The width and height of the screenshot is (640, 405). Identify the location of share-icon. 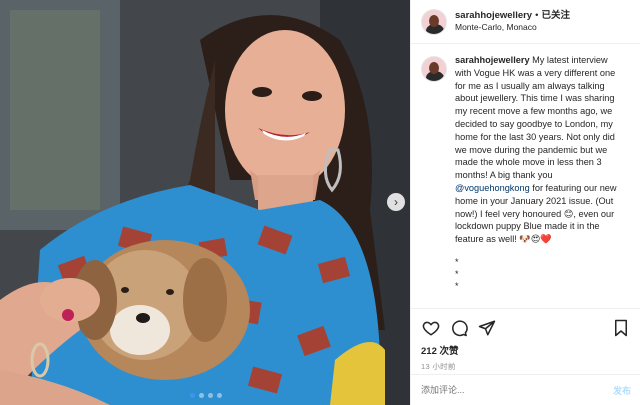
(487, 328).